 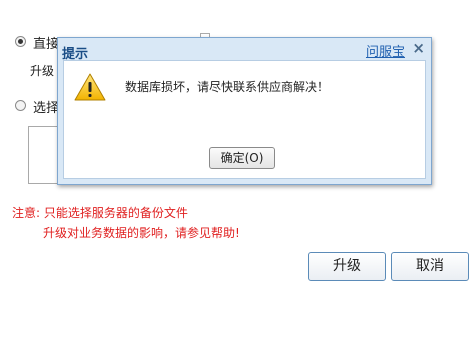 What do you see at coordinates (347, 266) in the screenshot?
I see `upgrade-button: 升级` at bounding box center [347, 266].